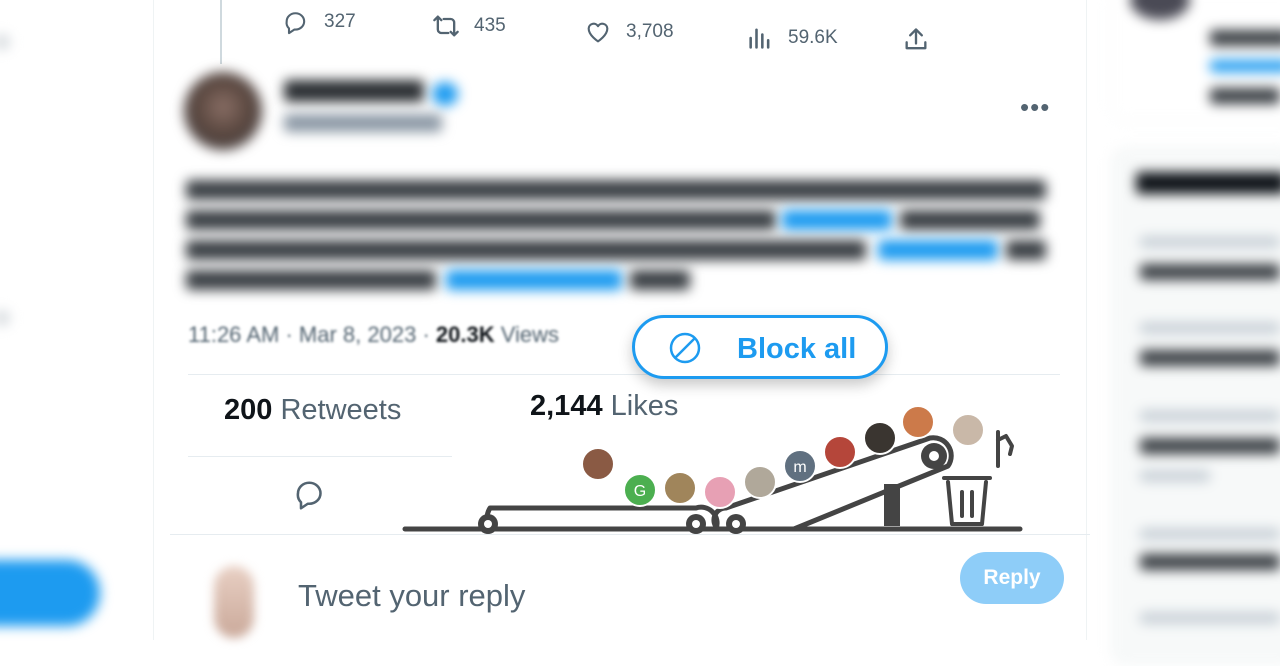  I want to click on trash-tipper, so click(1005, 449).